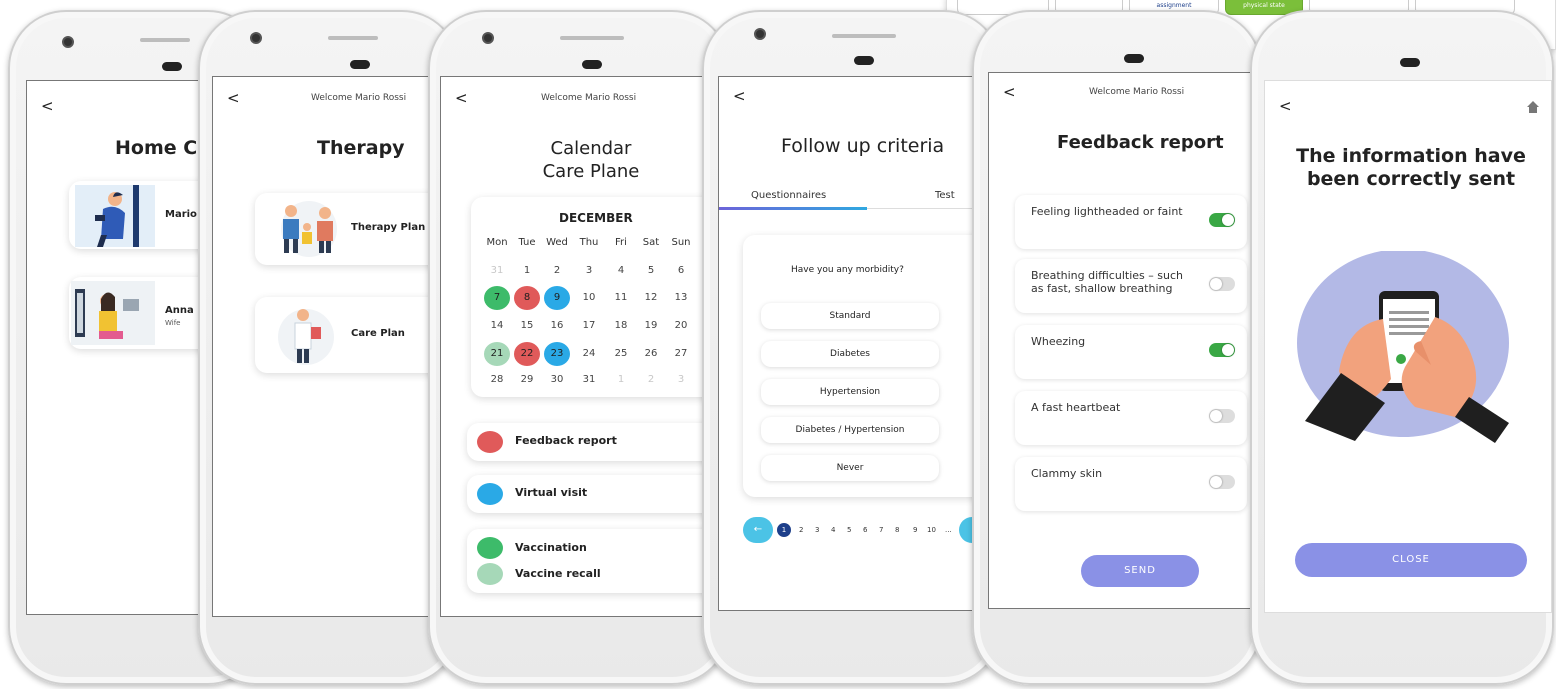 Image resolution: width=1556 pixels, height=689 pixels. Describe the element at coordinates (621, 326) in the screenshot. I see `calendar-day: 18` at that location.